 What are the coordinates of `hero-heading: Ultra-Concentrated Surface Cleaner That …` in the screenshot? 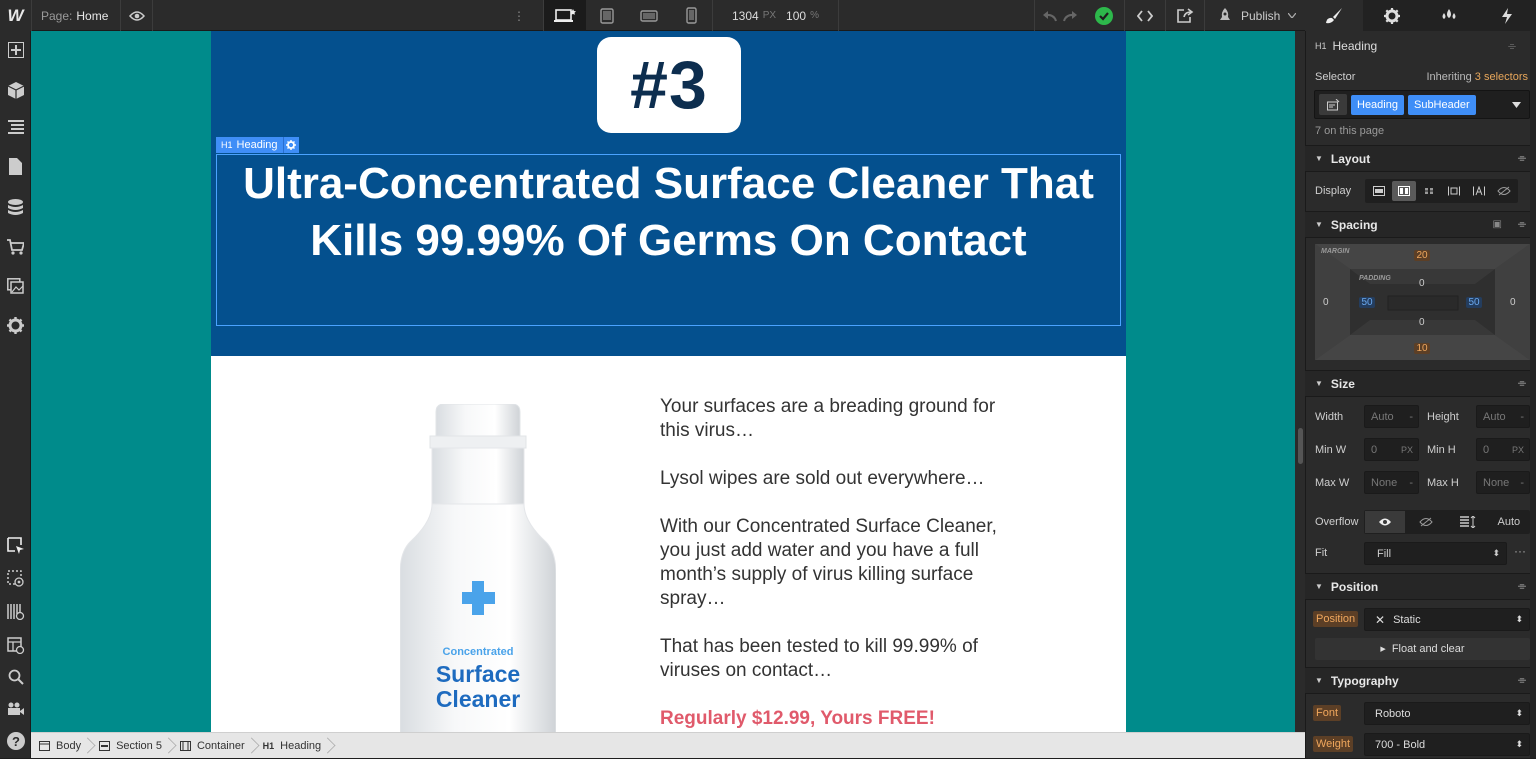 It's located at (668, 240).